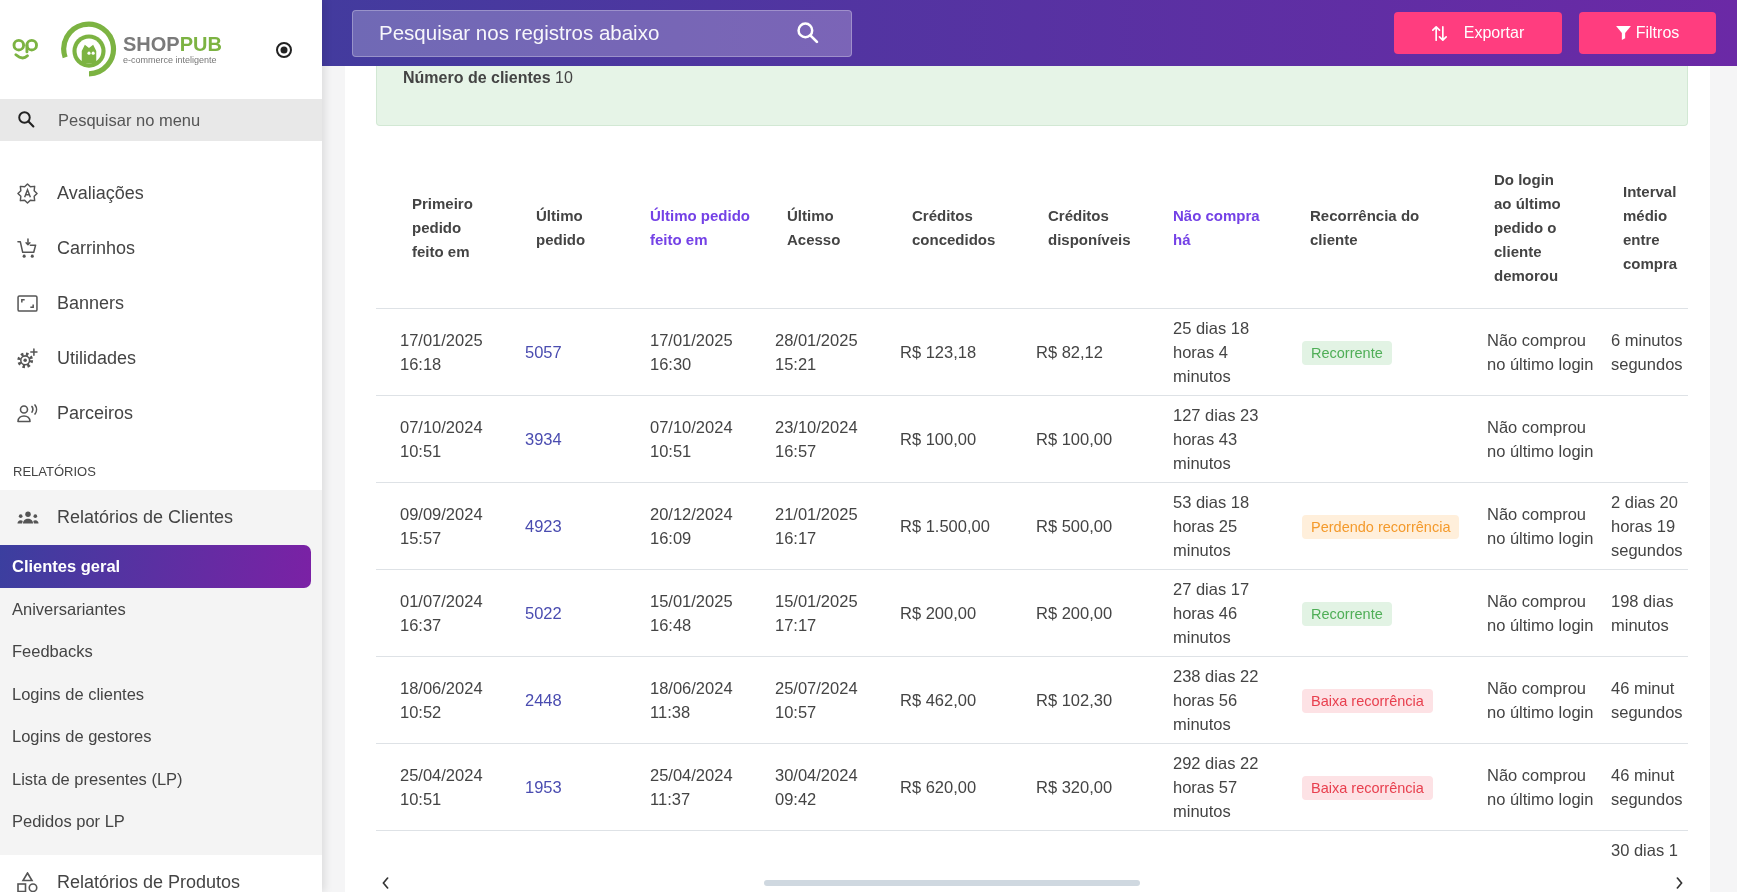 This screenshot has width=1737, height=892. What do you see at coordinates (1230, 228) in the screenshot?
I see `column-header: Não compra há` at bounding box center [1230, 228].